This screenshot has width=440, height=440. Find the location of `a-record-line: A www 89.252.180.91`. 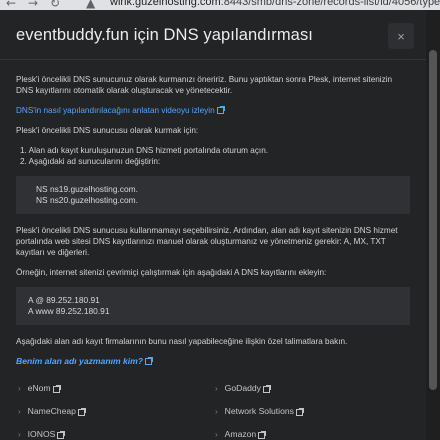

a-record-line: A www 89.252.180.91 is located at coordinates (69, 311).